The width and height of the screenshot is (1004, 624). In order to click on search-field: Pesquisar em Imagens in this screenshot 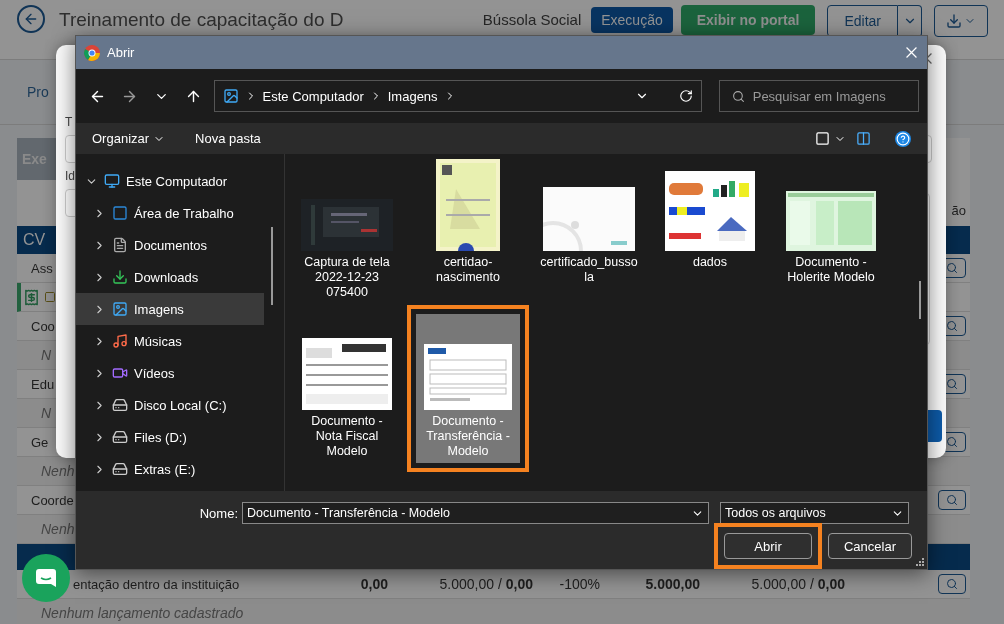, I will do `click(818, 96)`.